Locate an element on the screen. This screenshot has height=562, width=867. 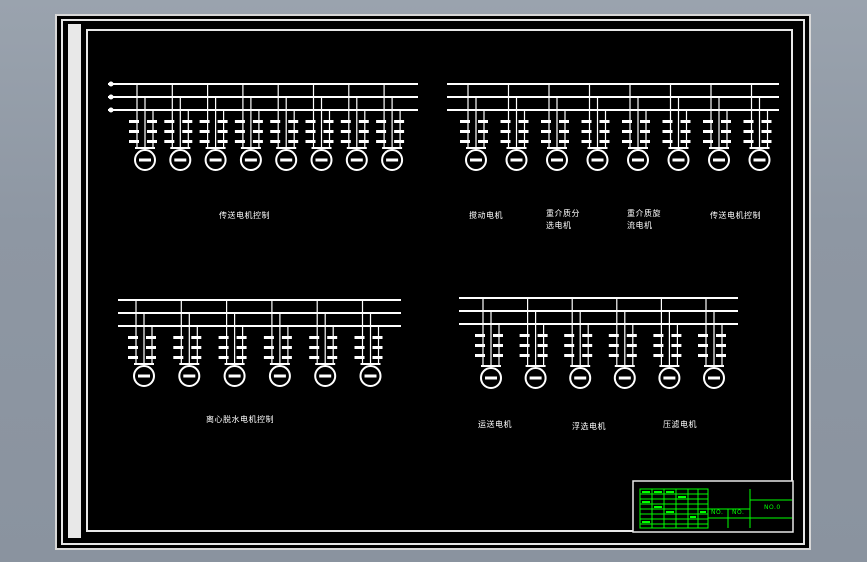
caption-group-d-1: 运送电机 is located at coordinates (495, 424).